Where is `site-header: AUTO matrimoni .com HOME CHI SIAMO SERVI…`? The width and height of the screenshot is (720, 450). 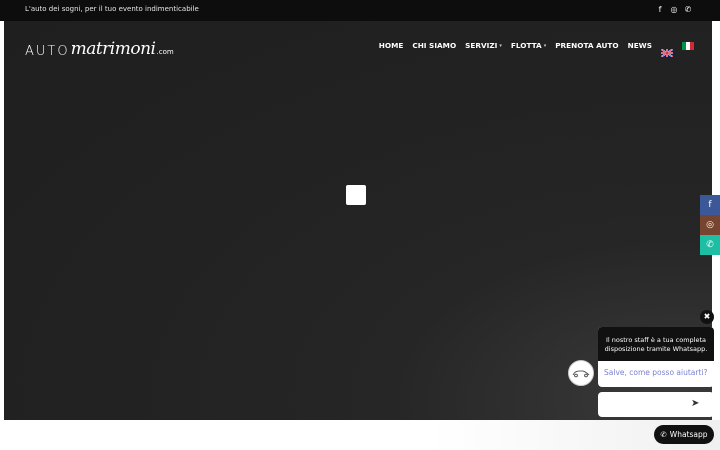 site-header: AUTO matrimoni .com HOME CHI SIAMO SERVI… is located at coordinates (358, 48).